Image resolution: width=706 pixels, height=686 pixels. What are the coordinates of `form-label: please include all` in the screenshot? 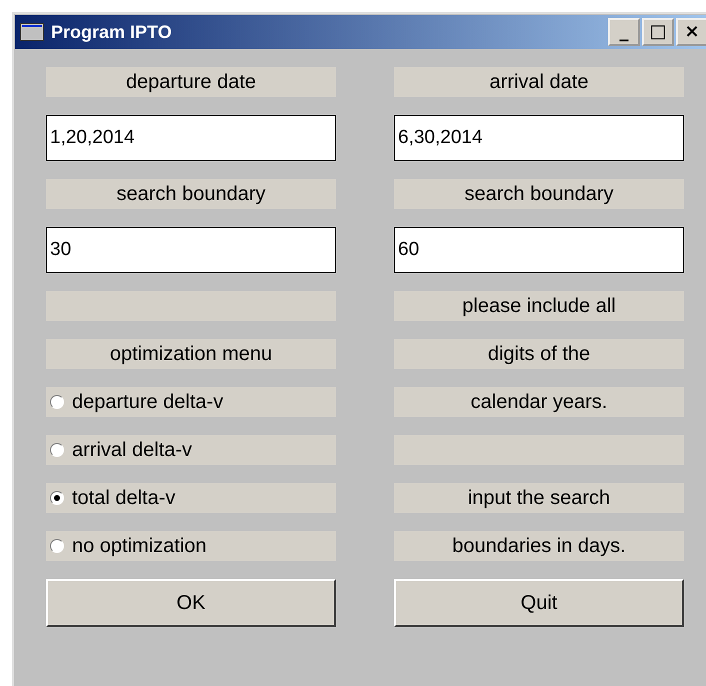 It's located at (539, 306).